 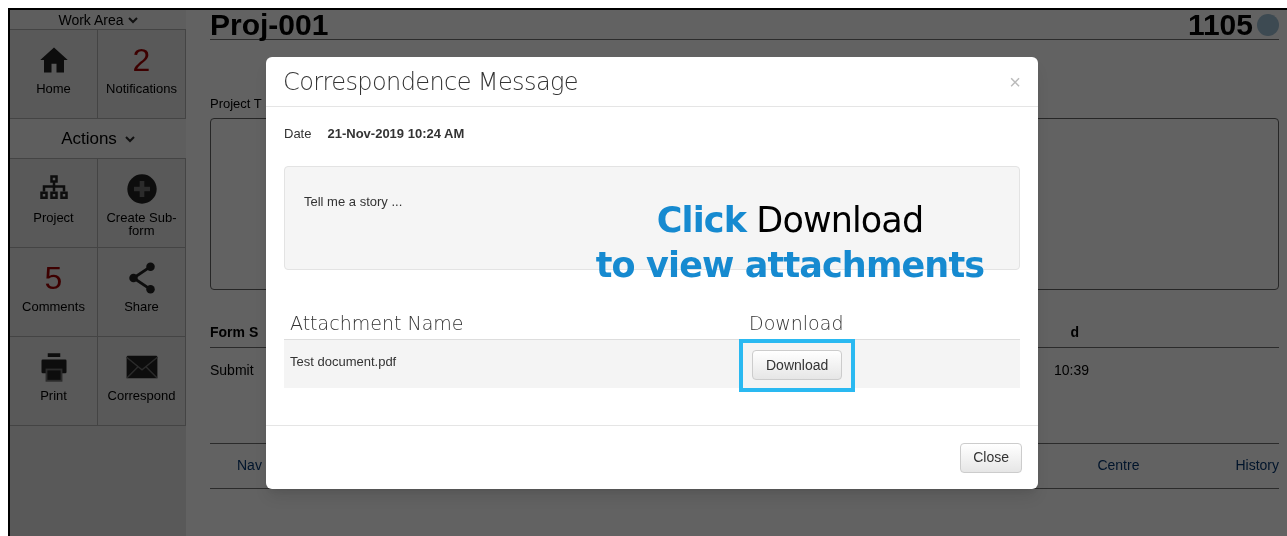 I want to click on annotation-text: Click Download to view attachments, so click(x=790, y=243).